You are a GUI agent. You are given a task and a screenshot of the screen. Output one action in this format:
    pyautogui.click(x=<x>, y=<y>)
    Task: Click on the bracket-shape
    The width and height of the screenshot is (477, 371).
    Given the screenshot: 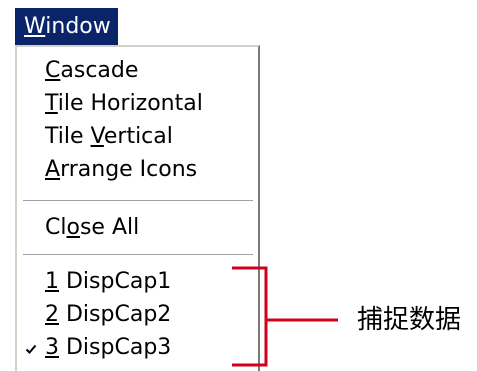 What is the action you would take?
    pyautogui.click(x=250, y=316)
    